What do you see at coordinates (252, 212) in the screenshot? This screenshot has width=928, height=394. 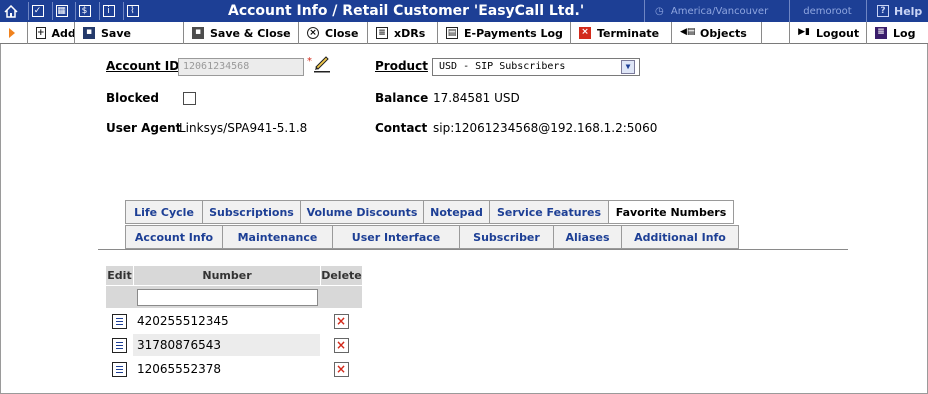 I see `tab-subscriptions: Subscriptions` at bounding box center [252, 212].